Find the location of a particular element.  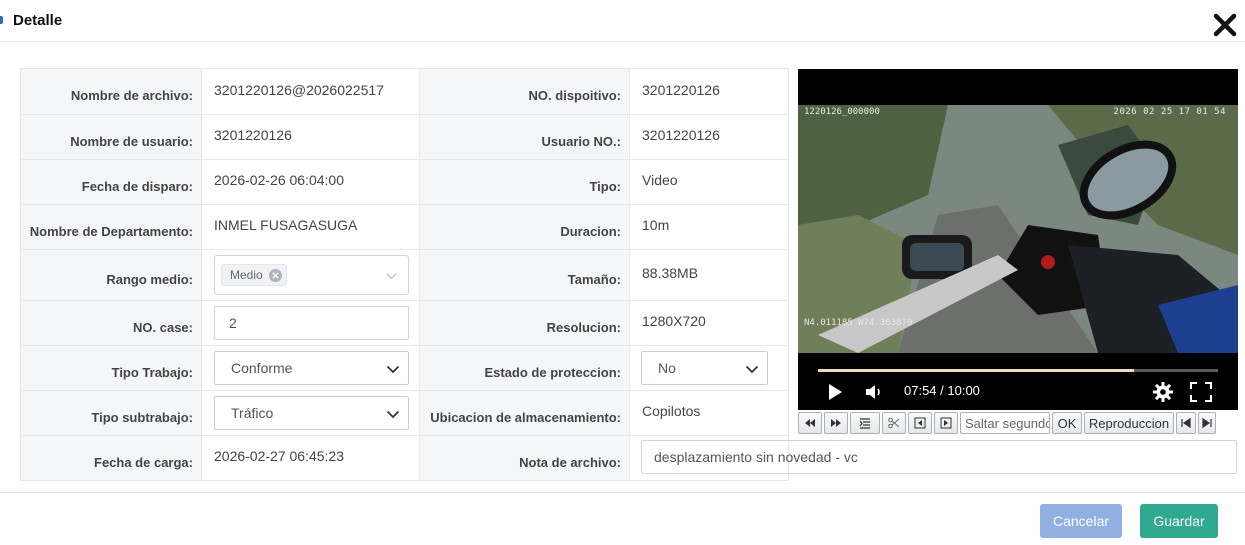

upload-date-label: Fecha de carga: is located at coordinates (143, 462).